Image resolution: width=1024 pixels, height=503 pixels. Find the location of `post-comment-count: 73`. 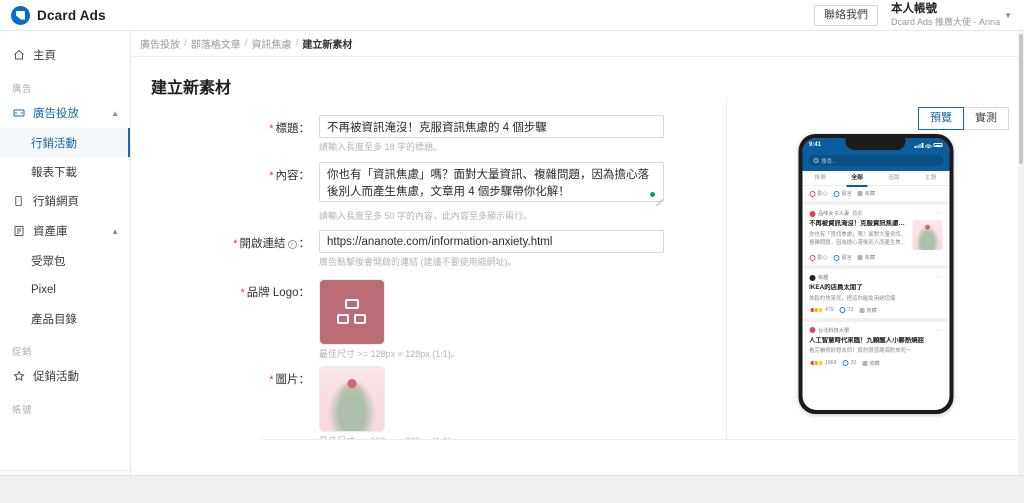

post-comment-count: 73 is located at coordinates (846, 310).